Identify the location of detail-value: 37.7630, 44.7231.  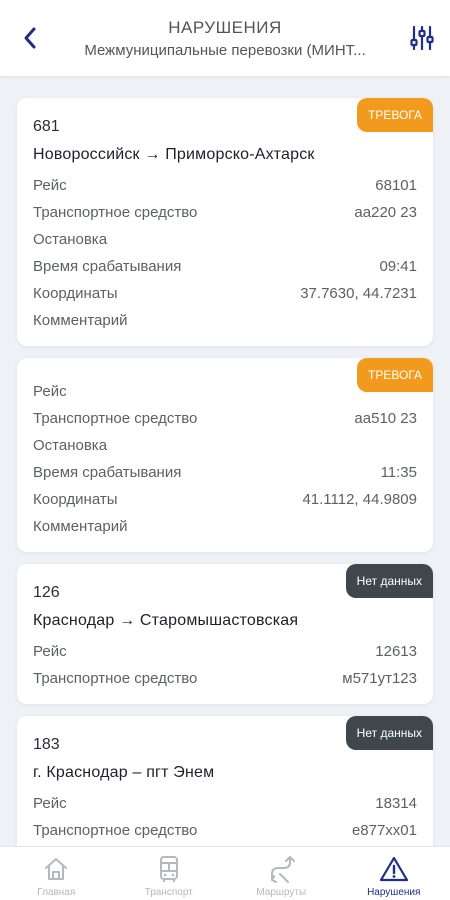
(358, 293).